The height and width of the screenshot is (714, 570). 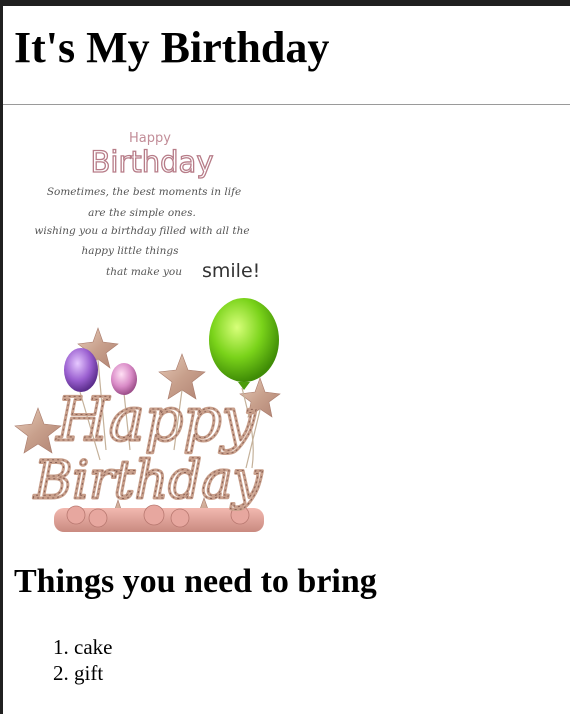 I want to click on card-quote-line-2: are the simple ones., so click(x=142, y=213).